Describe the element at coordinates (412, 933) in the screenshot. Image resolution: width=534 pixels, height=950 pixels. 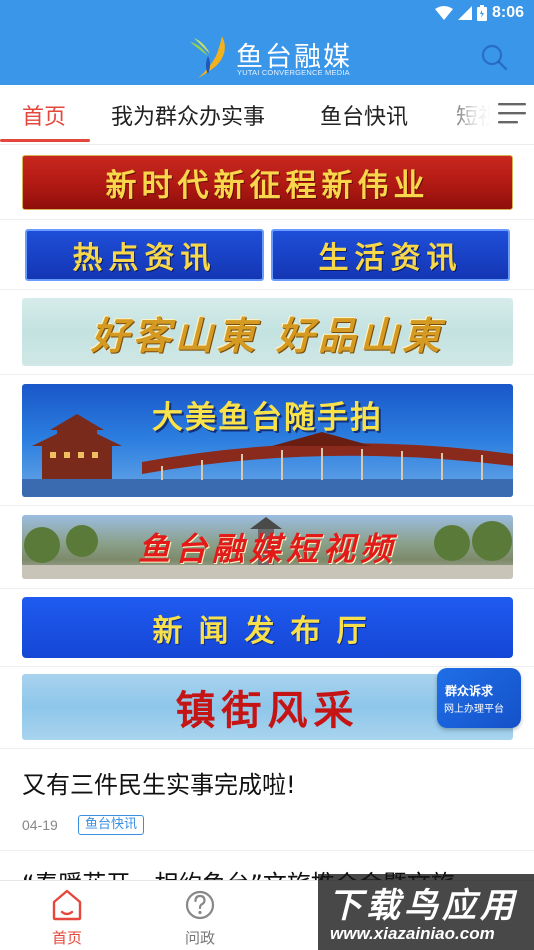
I see `watermark-url: www.xiazainiao.com` at that location.